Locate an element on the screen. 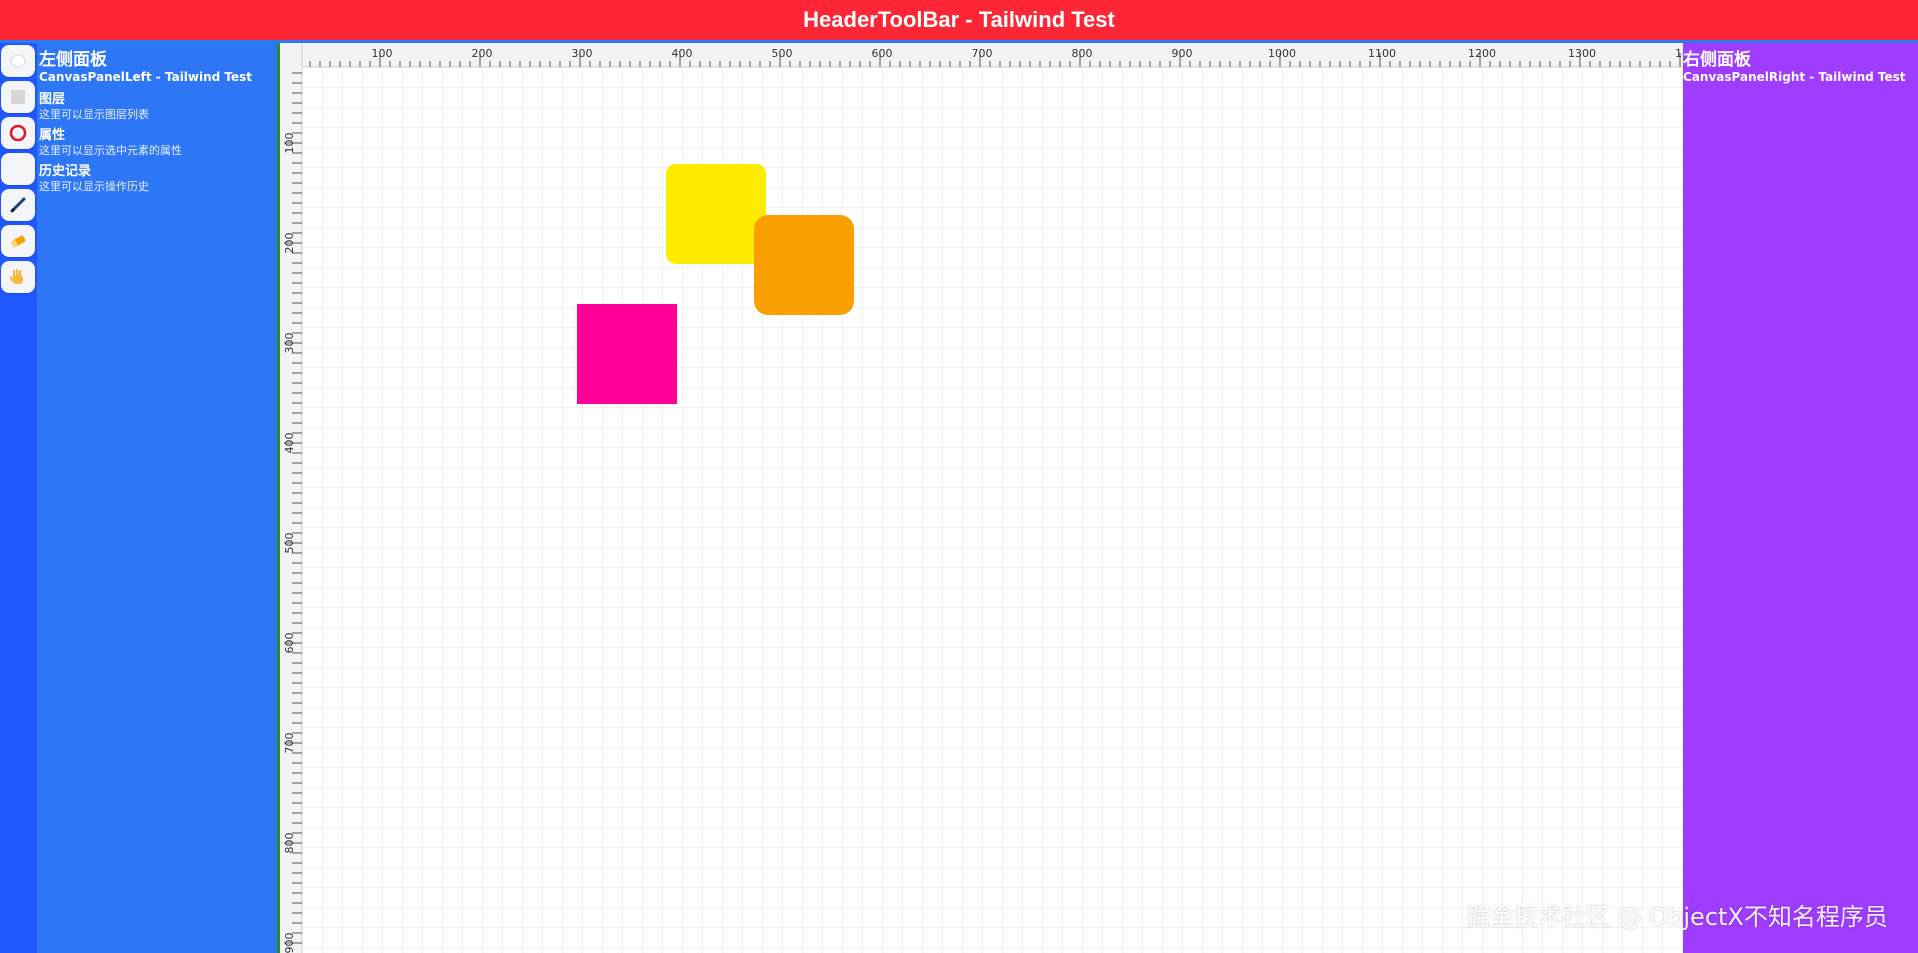 This screenshot has width=1918, height=953. layers-section-title: 图层 is located at coordinates (52, 99).